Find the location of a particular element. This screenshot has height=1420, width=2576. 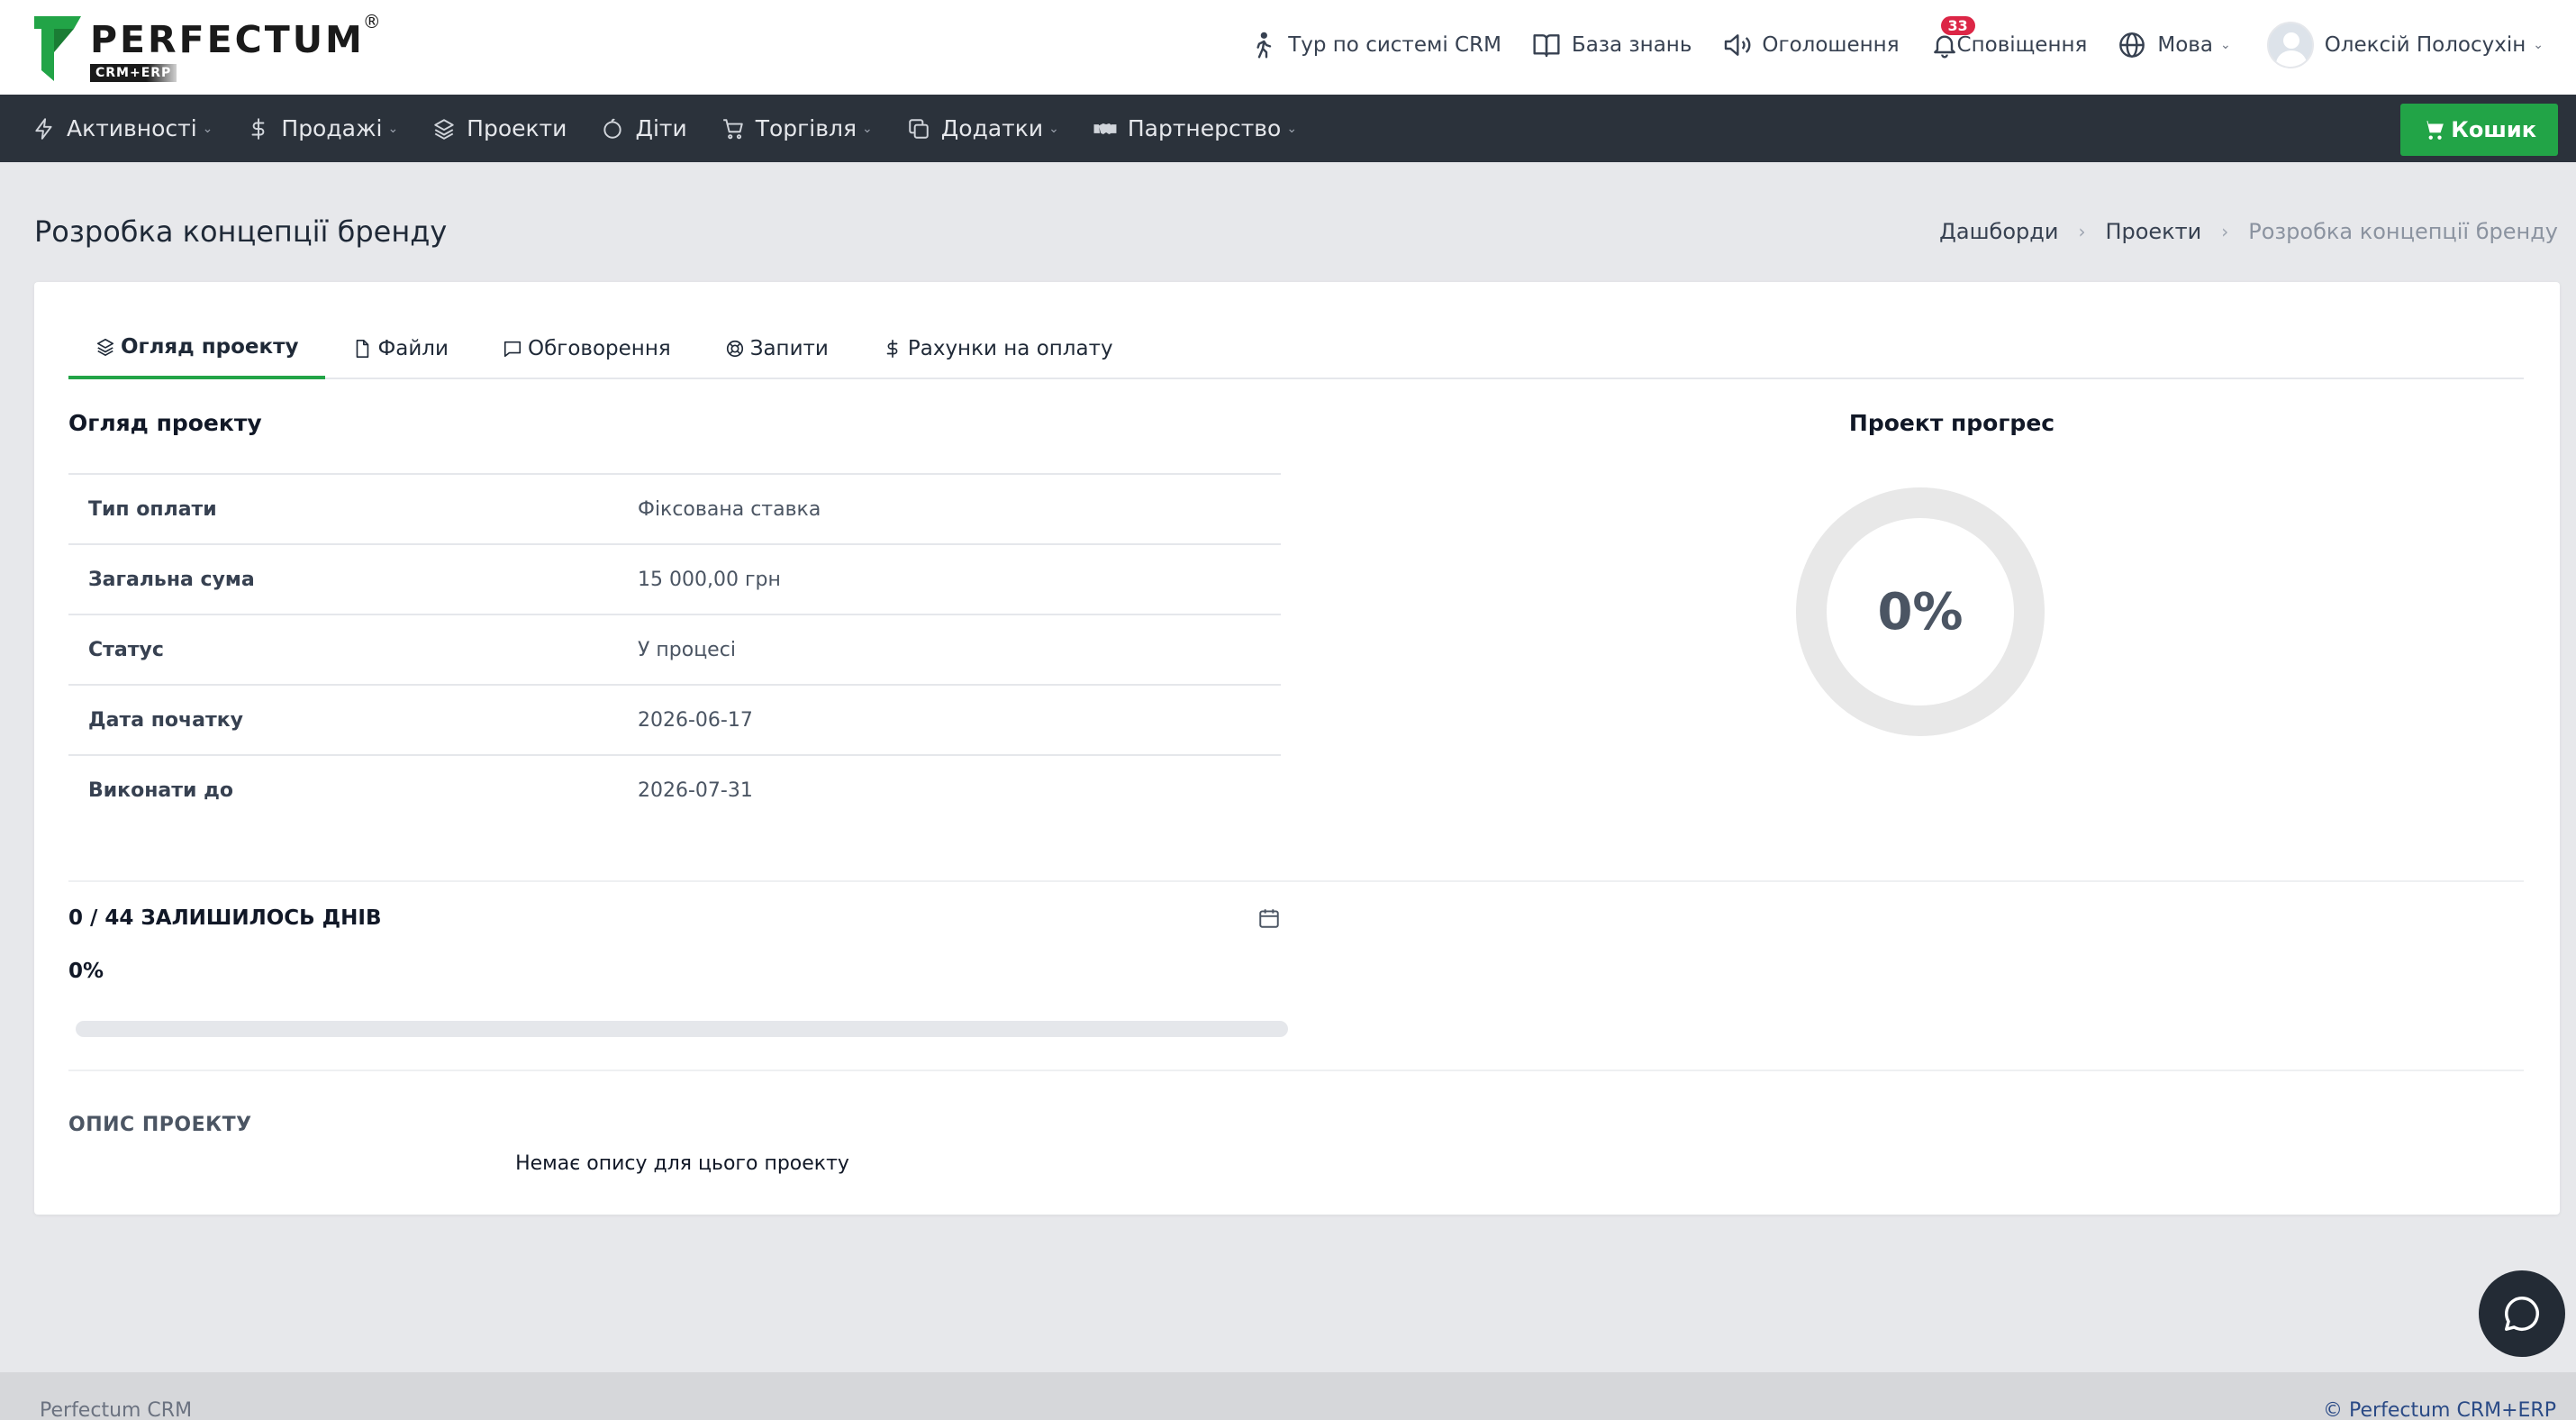

user-name: Олексій Полосухін is located at coordinates (2425, 45).